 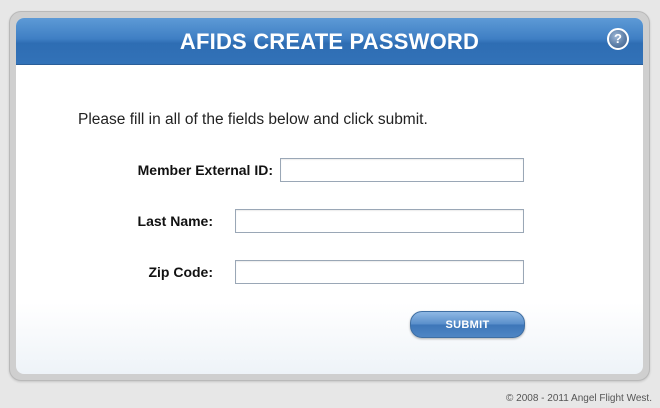 What do you see at coordinates (205, 170) in the screenshot?
I see `member-external-id-label: Member External ID:` at bounding box center [205, 170].